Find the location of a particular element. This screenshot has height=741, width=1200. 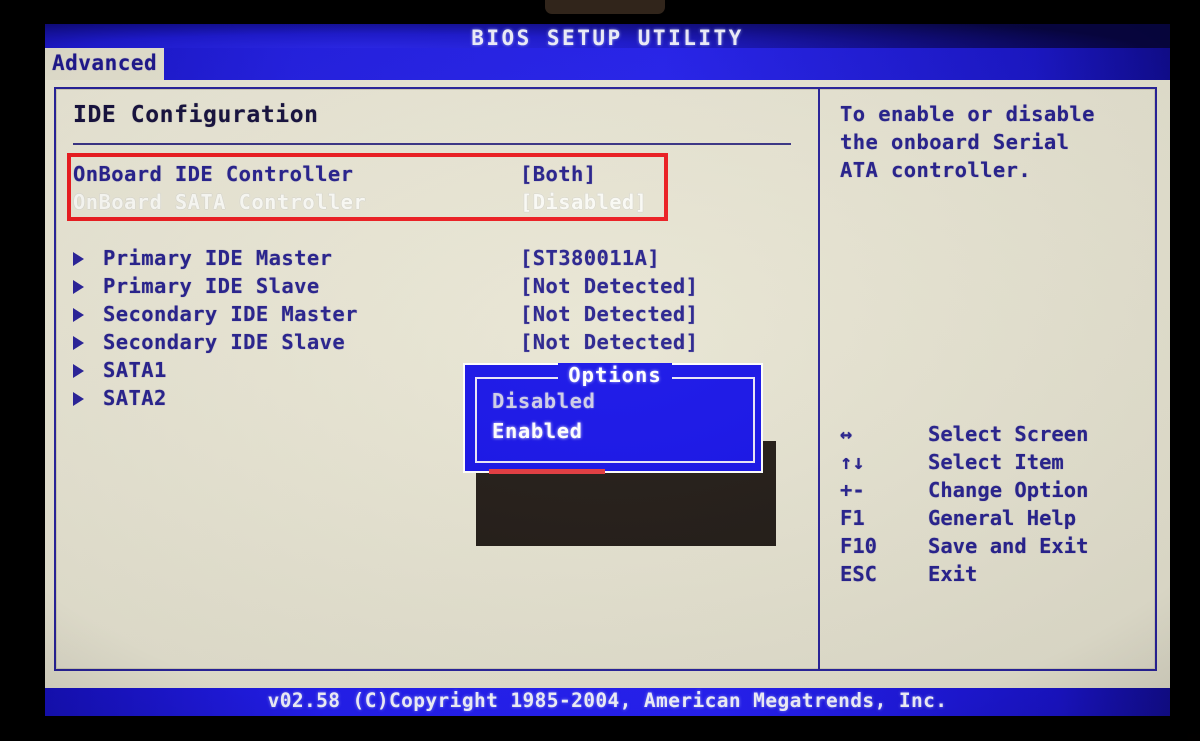

setting-label: Primary IDE Slave is located at coordinates (211, 286).